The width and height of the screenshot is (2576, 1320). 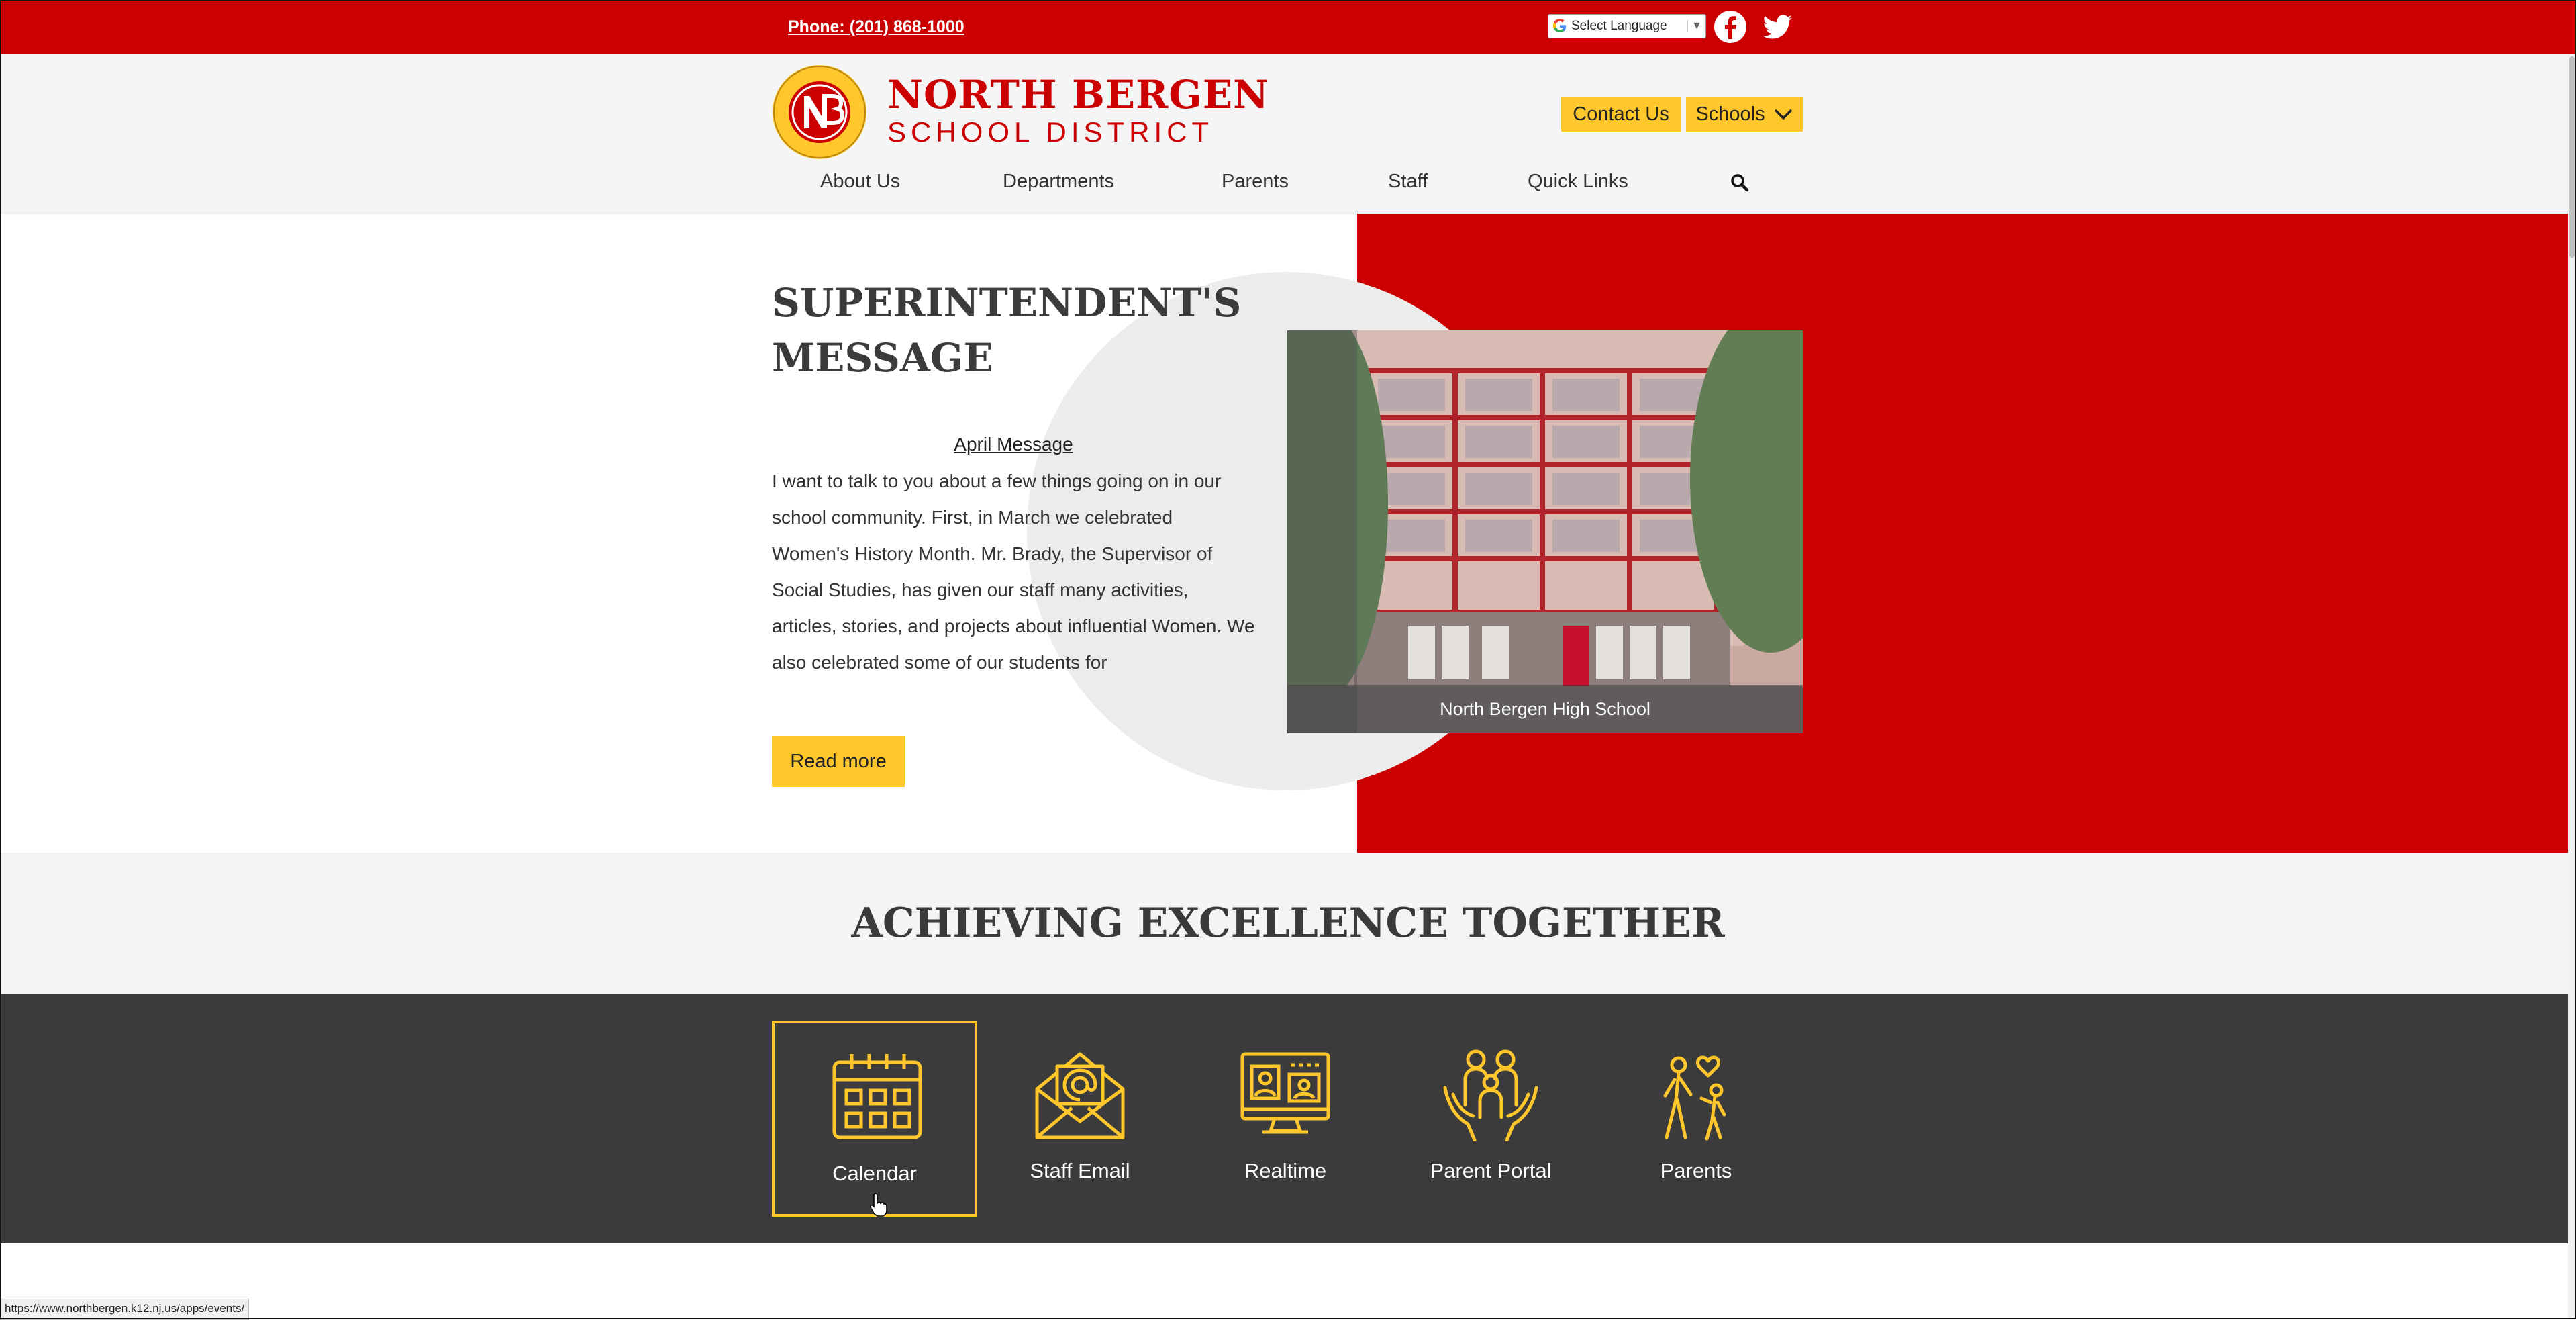 What do you see at coordinates (1288, 924) in the screenshot?
I see `tagline: ACHIEVING EXCELLENCE TOGETHER` at bounding box center [1288, 924].